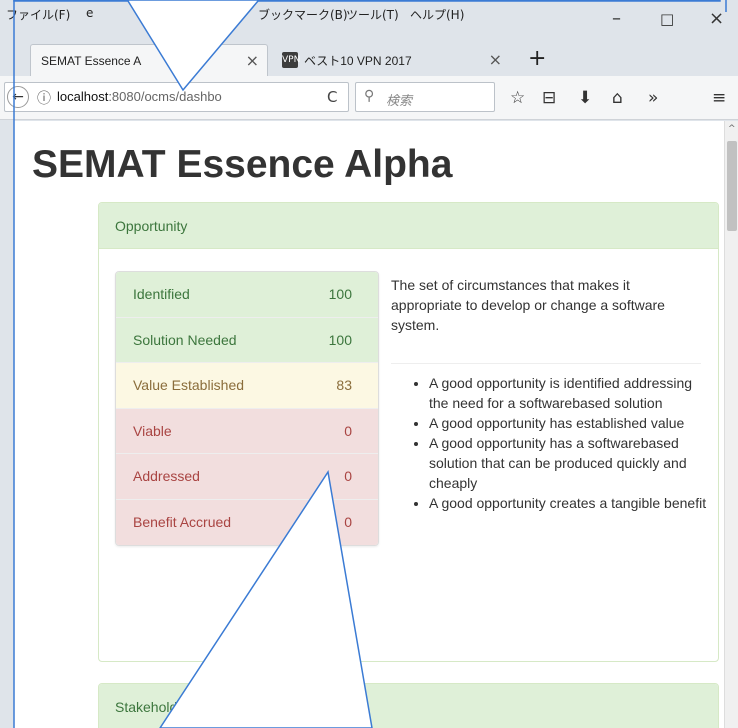  Describe the element at coordinates (617, 98) in the screenshot. I see `home-icon: ⌂` at that location.